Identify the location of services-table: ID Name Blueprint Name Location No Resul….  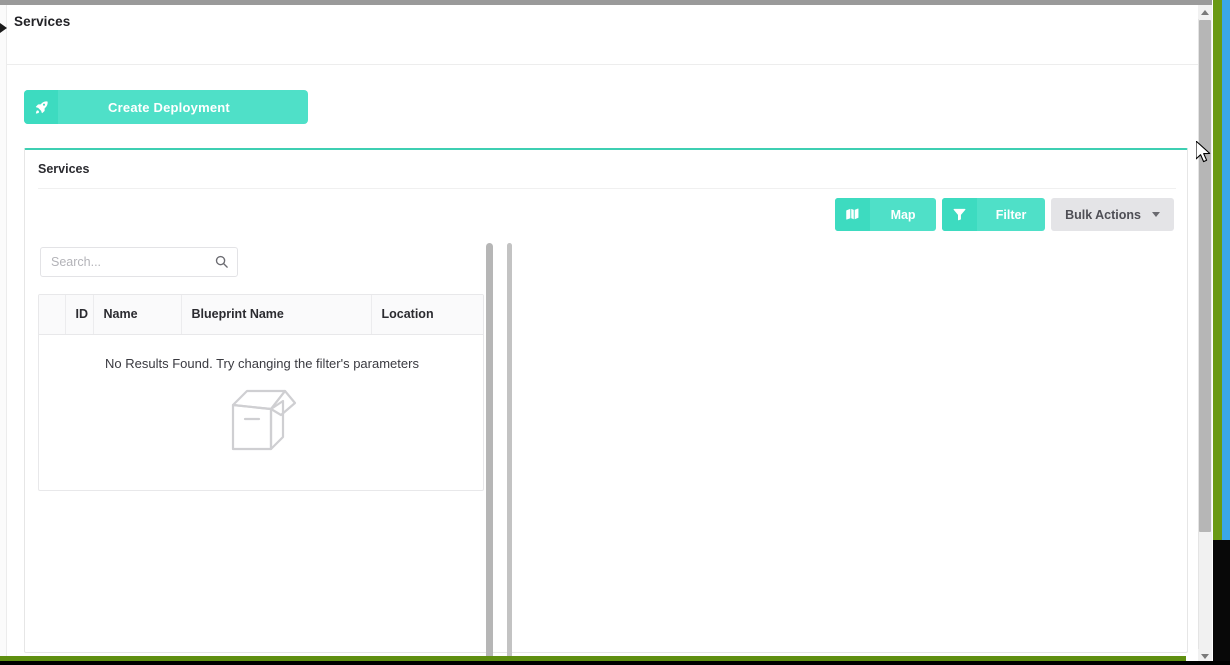
(261, 392).